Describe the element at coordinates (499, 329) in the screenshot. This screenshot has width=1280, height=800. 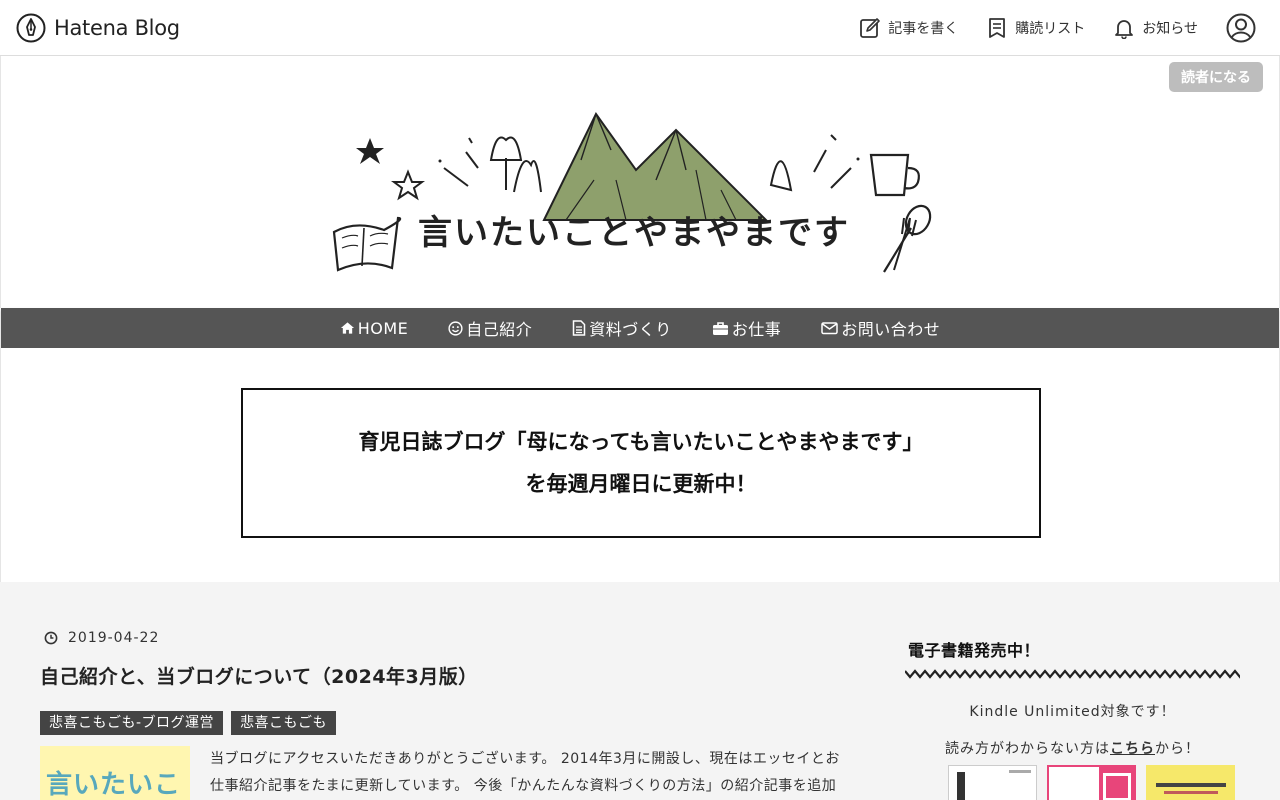
I see `nav-about-label: 自己紹介` at that location.